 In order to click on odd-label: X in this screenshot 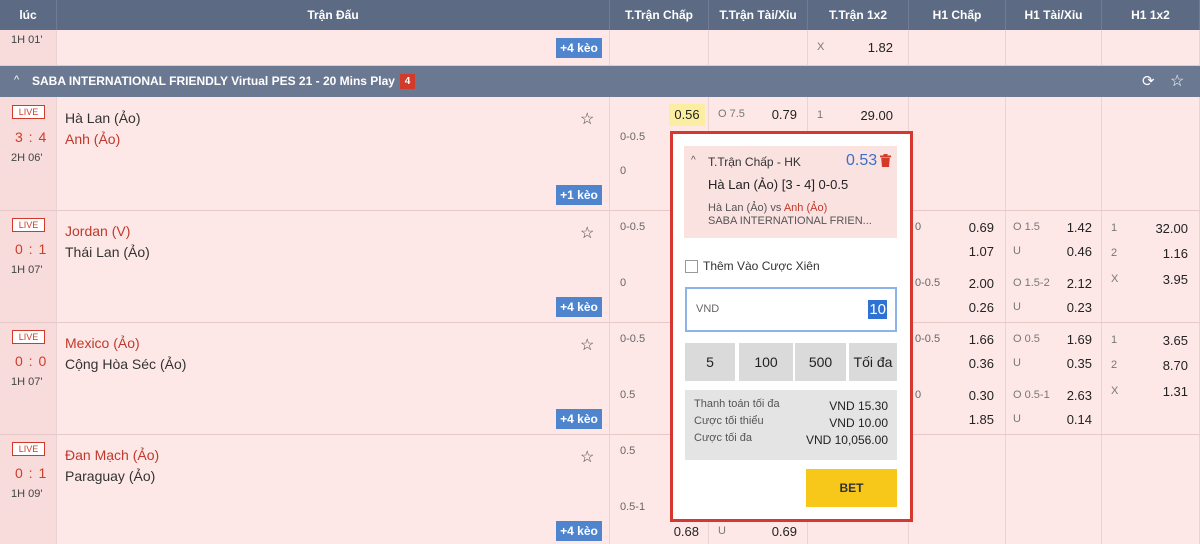, I will do `click(1115, 279)`.